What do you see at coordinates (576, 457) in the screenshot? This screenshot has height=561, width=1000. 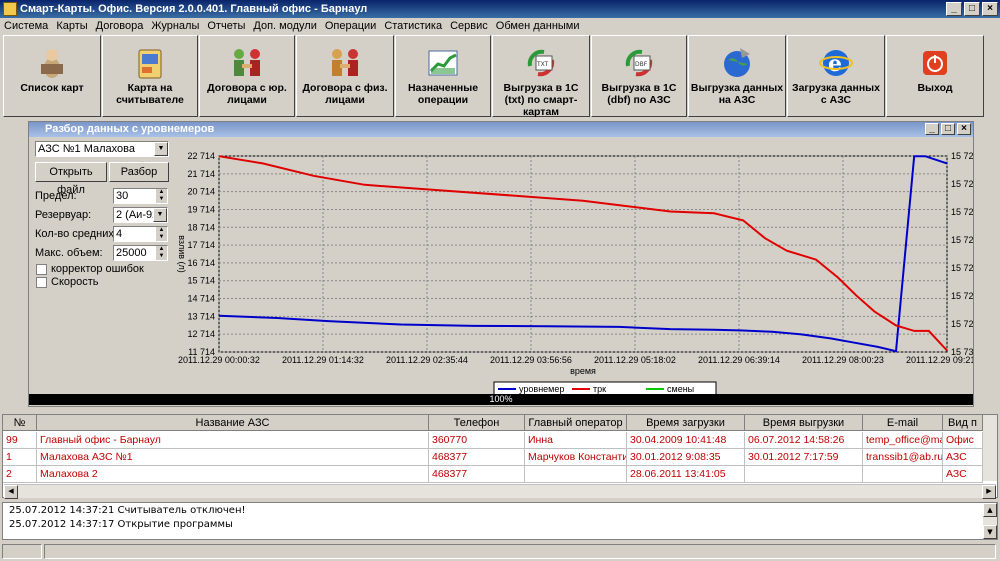 I see `table-cell: Марчуков Константин` at bounding box center [576, 457].